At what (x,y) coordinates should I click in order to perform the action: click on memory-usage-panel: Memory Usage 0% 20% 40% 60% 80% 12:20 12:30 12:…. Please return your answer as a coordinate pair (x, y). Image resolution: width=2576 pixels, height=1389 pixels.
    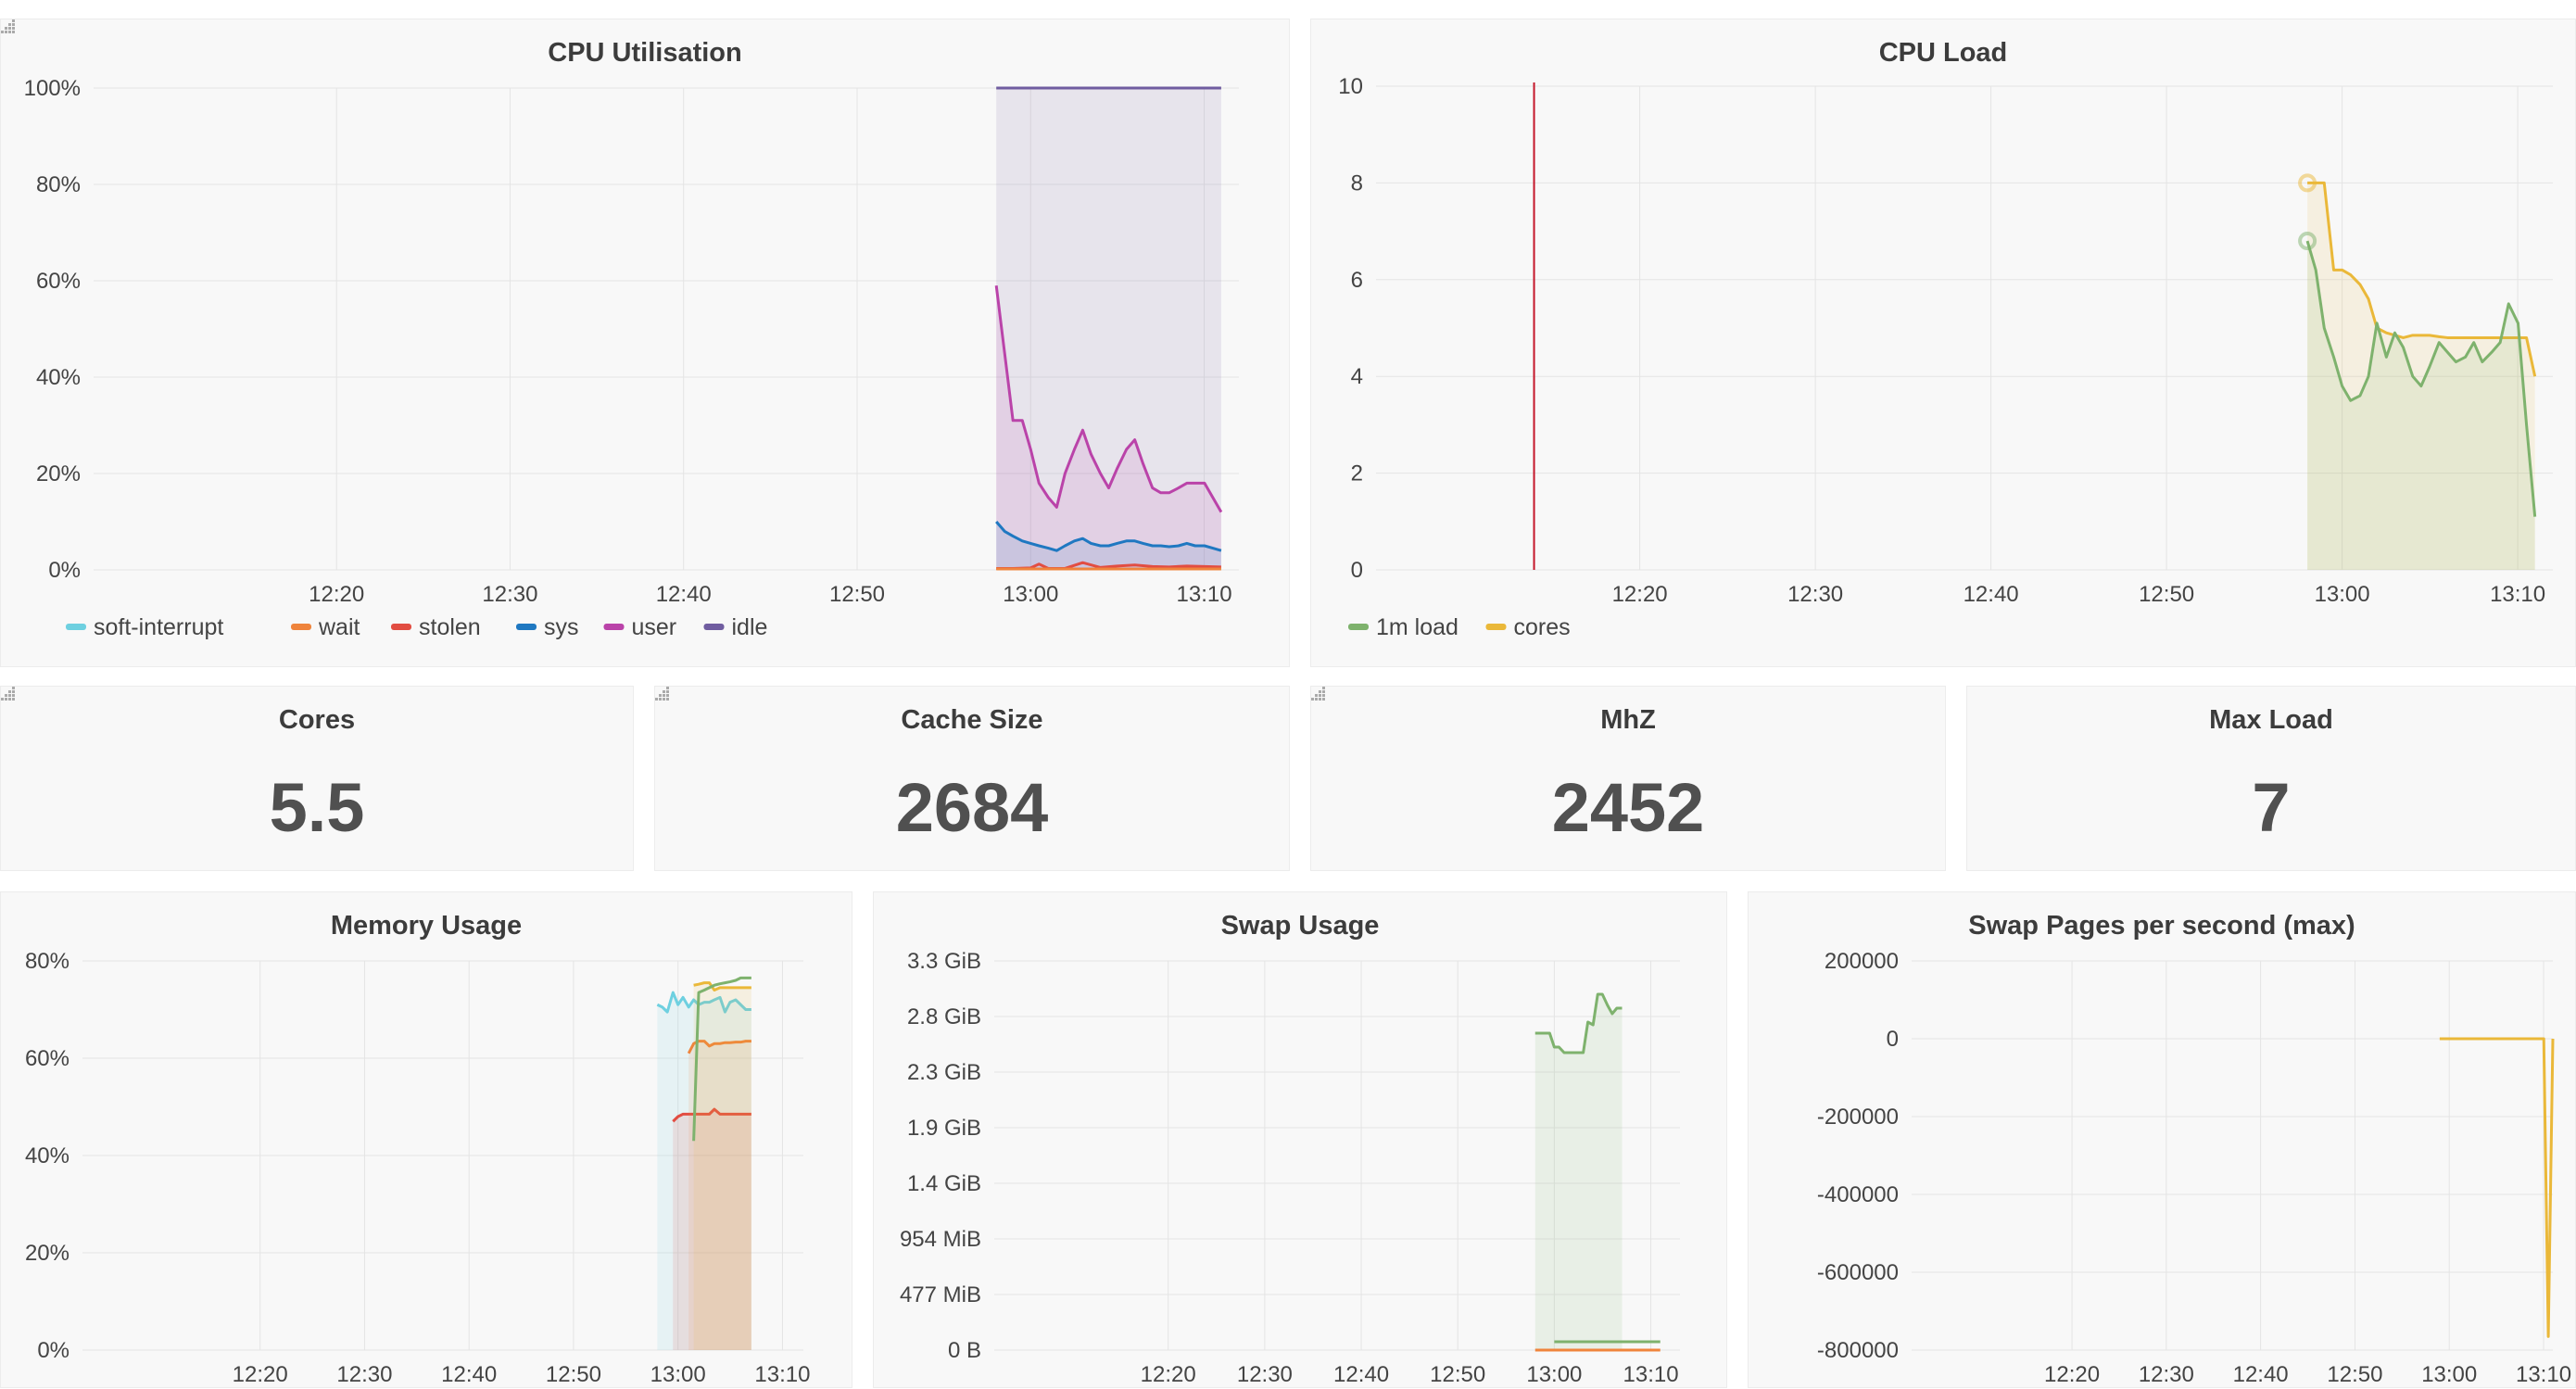
    Looking at the image, I should click on (426, 1139).